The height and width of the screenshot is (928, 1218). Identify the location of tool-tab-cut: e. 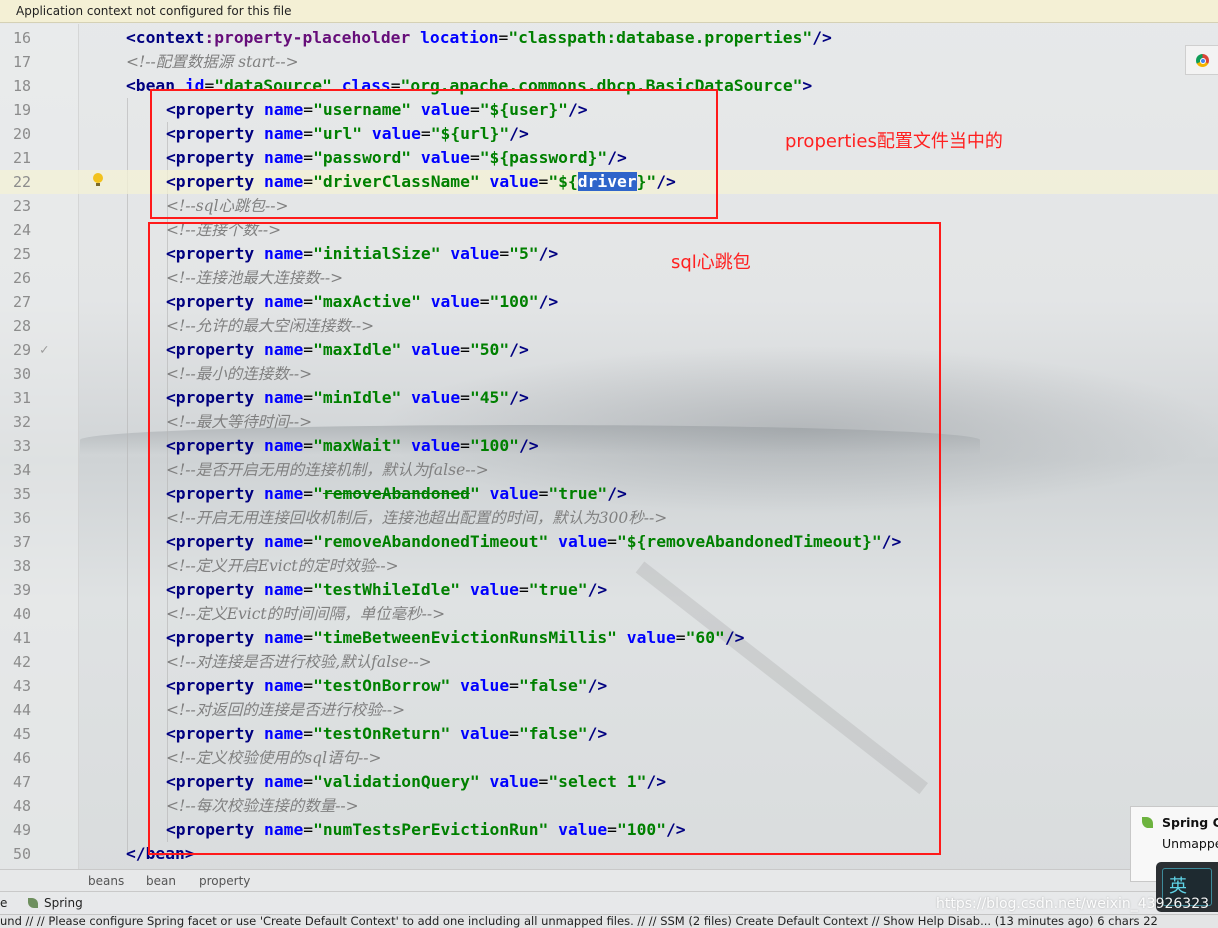
(3, 903).